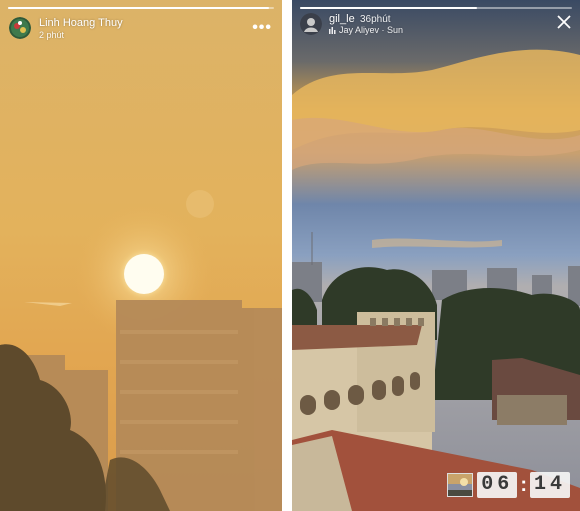 This screenshot has height=511, width=580. What do you see at coordinates (342, 19) in the screenshot?
I see `story-username: gil_le` at bounding box center [342, 19].